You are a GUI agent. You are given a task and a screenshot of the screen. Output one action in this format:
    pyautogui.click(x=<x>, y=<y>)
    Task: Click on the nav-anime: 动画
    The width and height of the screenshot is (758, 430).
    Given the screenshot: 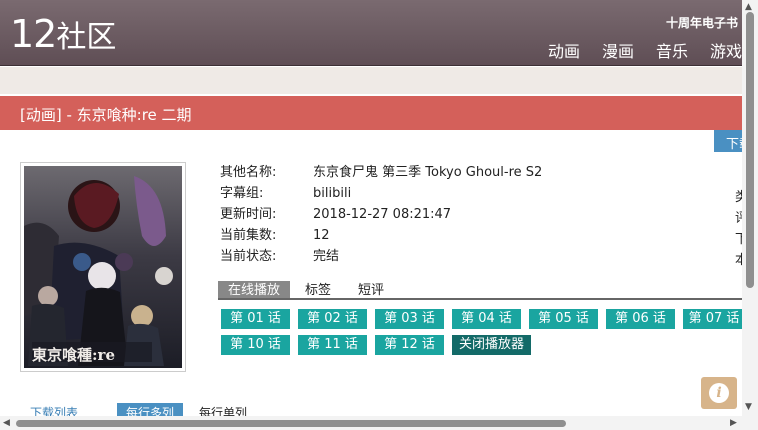 What is the action you would take?
    pyautogui.click(x=564, y=50)
    